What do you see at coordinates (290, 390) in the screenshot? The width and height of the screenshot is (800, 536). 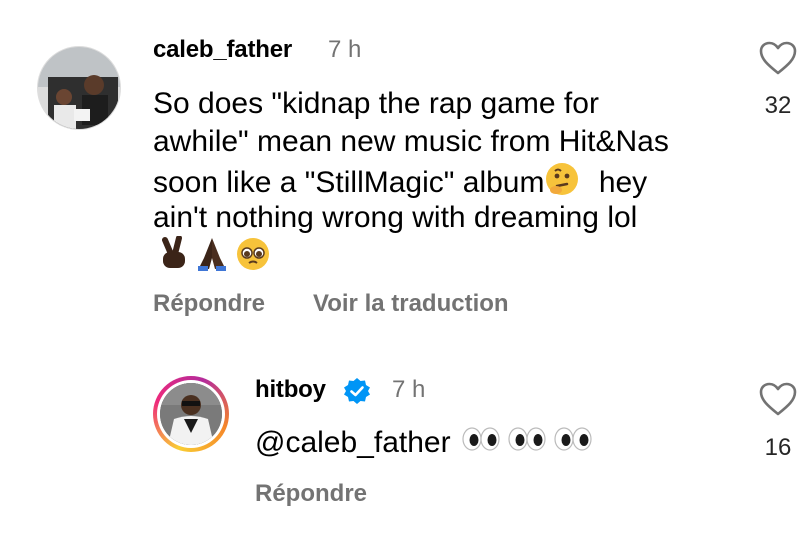 I see `reply-username: hitboy` at bounding box center [290, 390].